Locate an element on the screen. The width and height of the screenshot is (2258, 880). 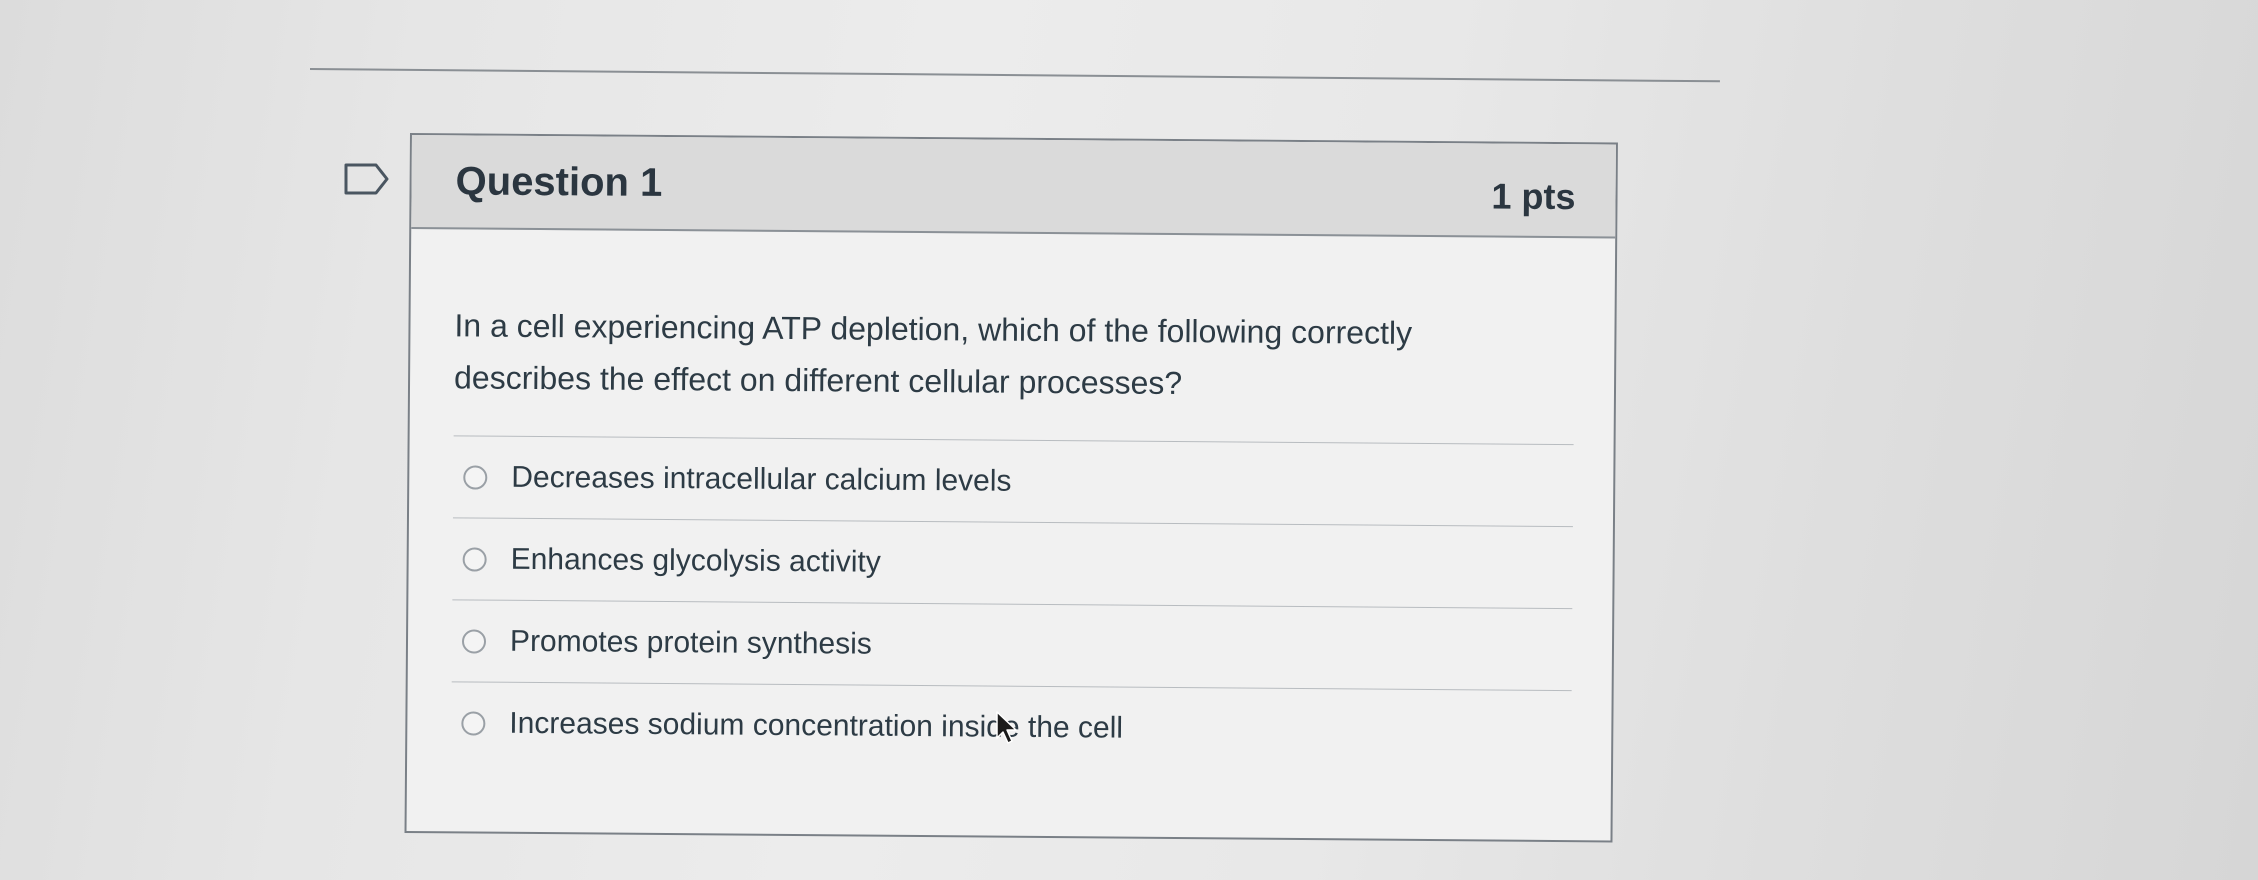
question-header: Question 1 1 pts is located at coordinates (1013, 187).